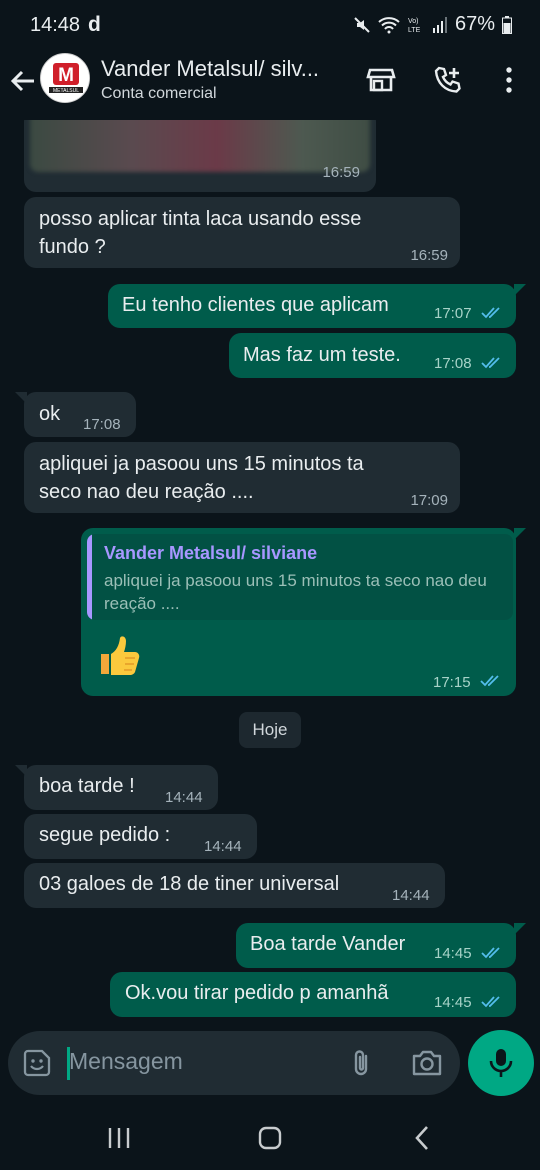 The height and width of the screenshot is (1170, 540). Describe the element at coordinates (389, 24) in the screenshot. I see `wifi-icon` at that location.